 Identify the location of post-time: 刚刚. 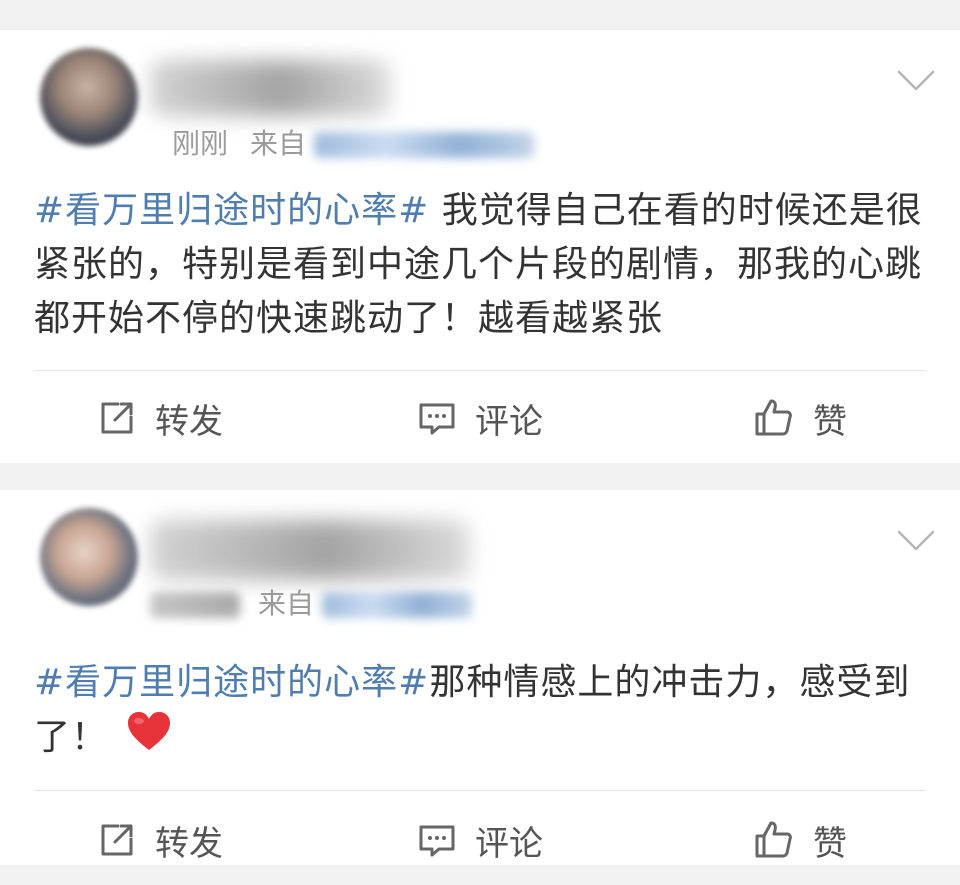
(200, 143).